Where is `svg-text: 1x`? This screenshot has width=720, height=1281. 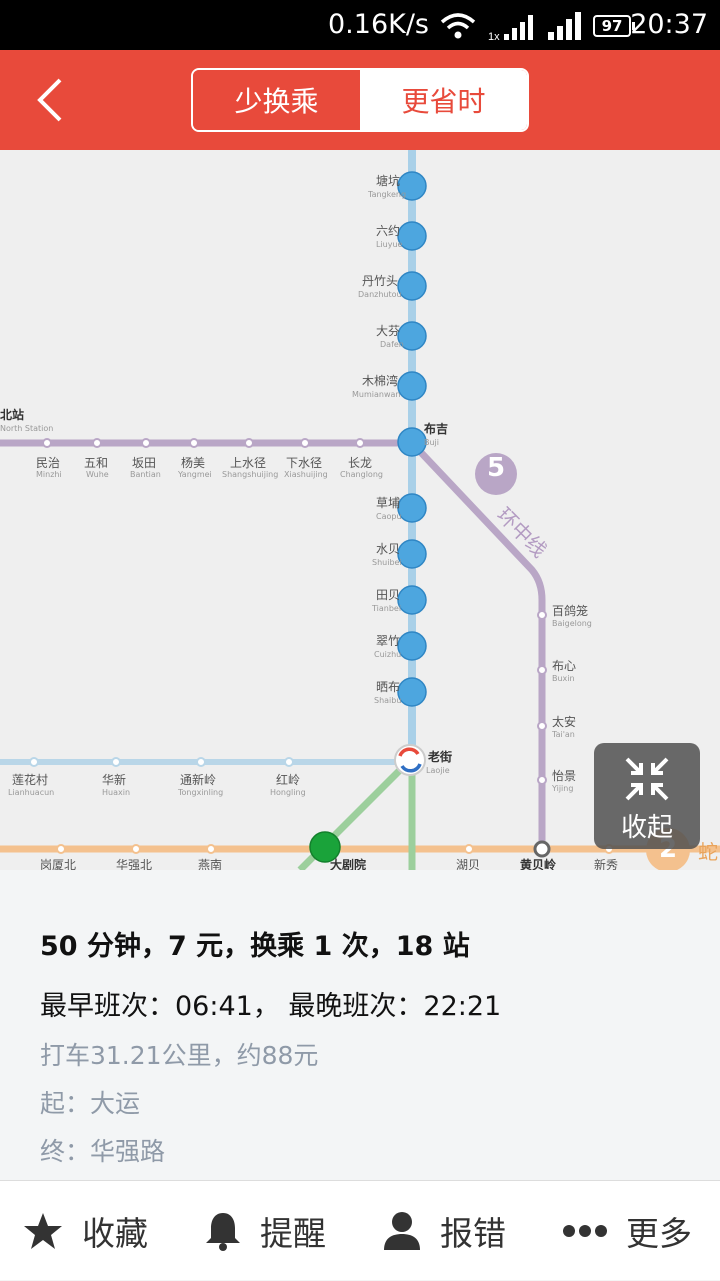
svg-text: 1x is located at coordinates (494, 36).